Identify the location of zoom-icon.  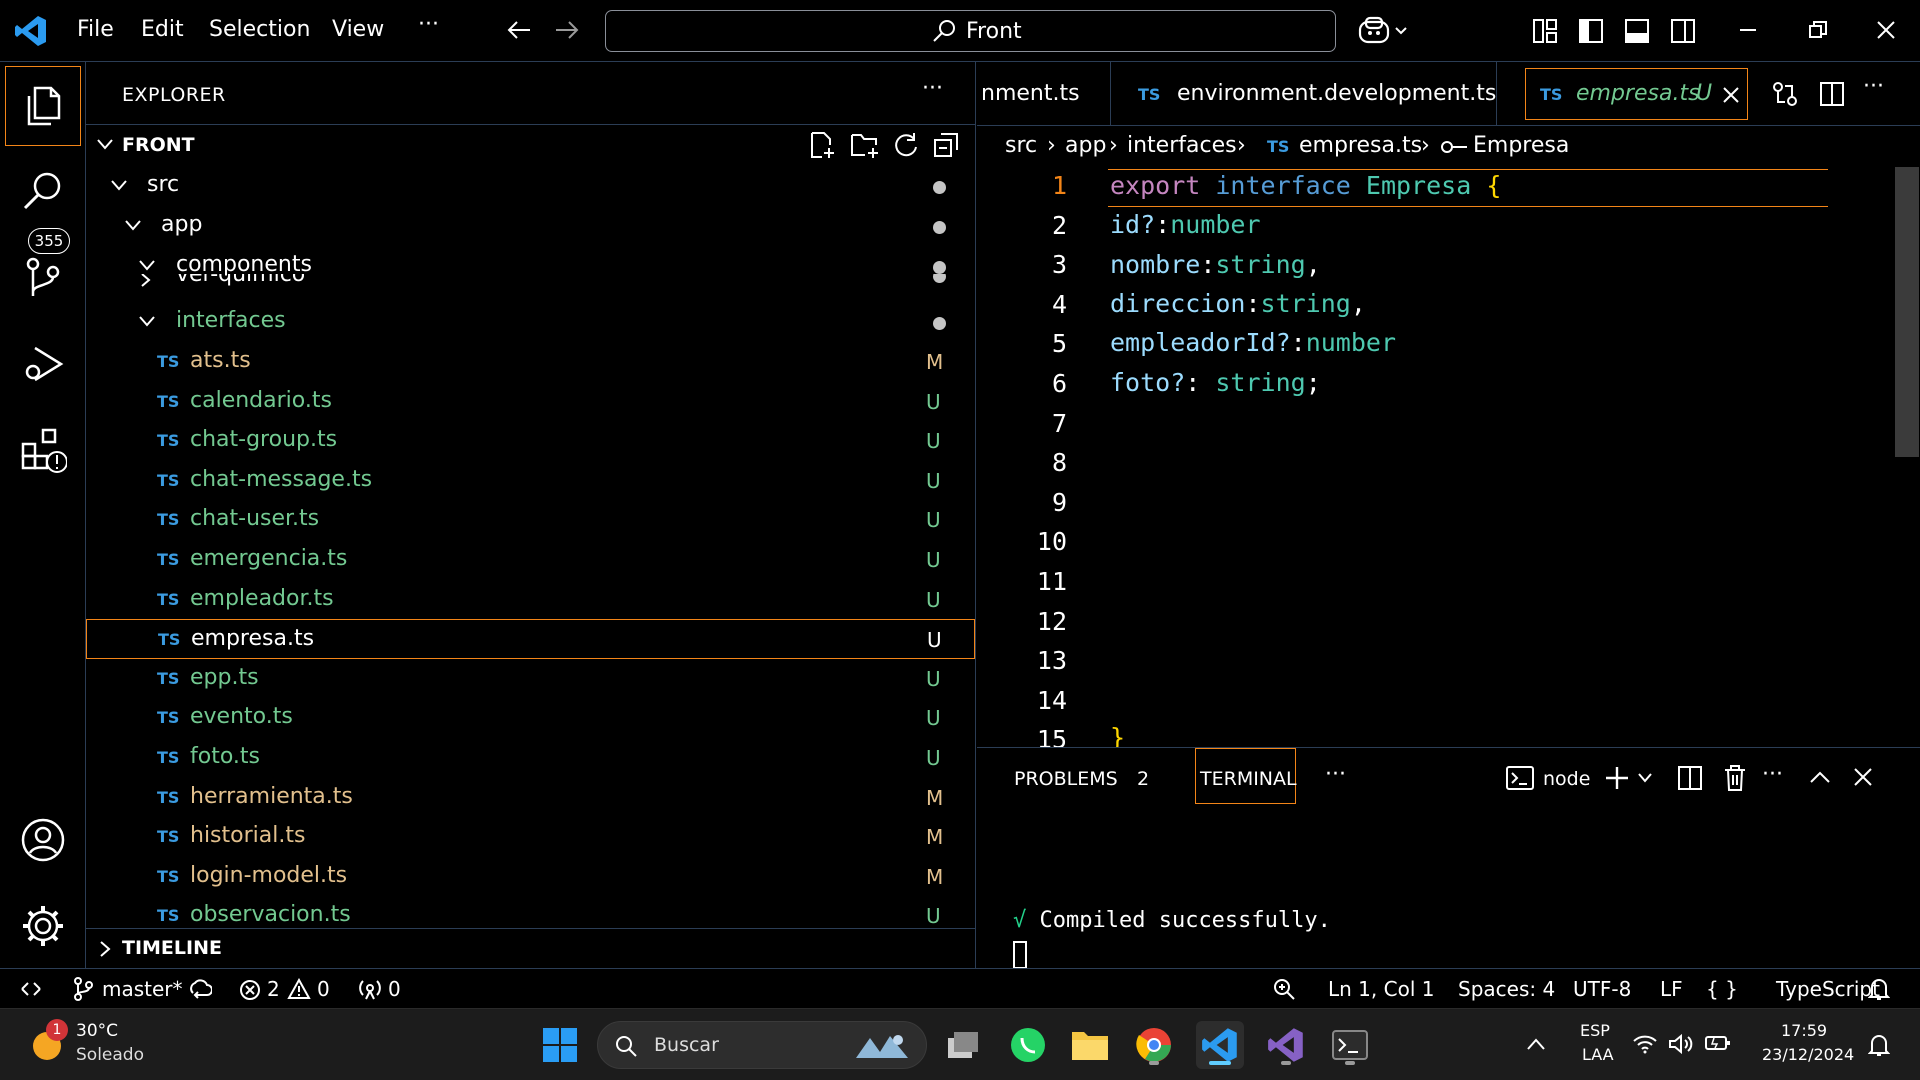
(1284, 989).